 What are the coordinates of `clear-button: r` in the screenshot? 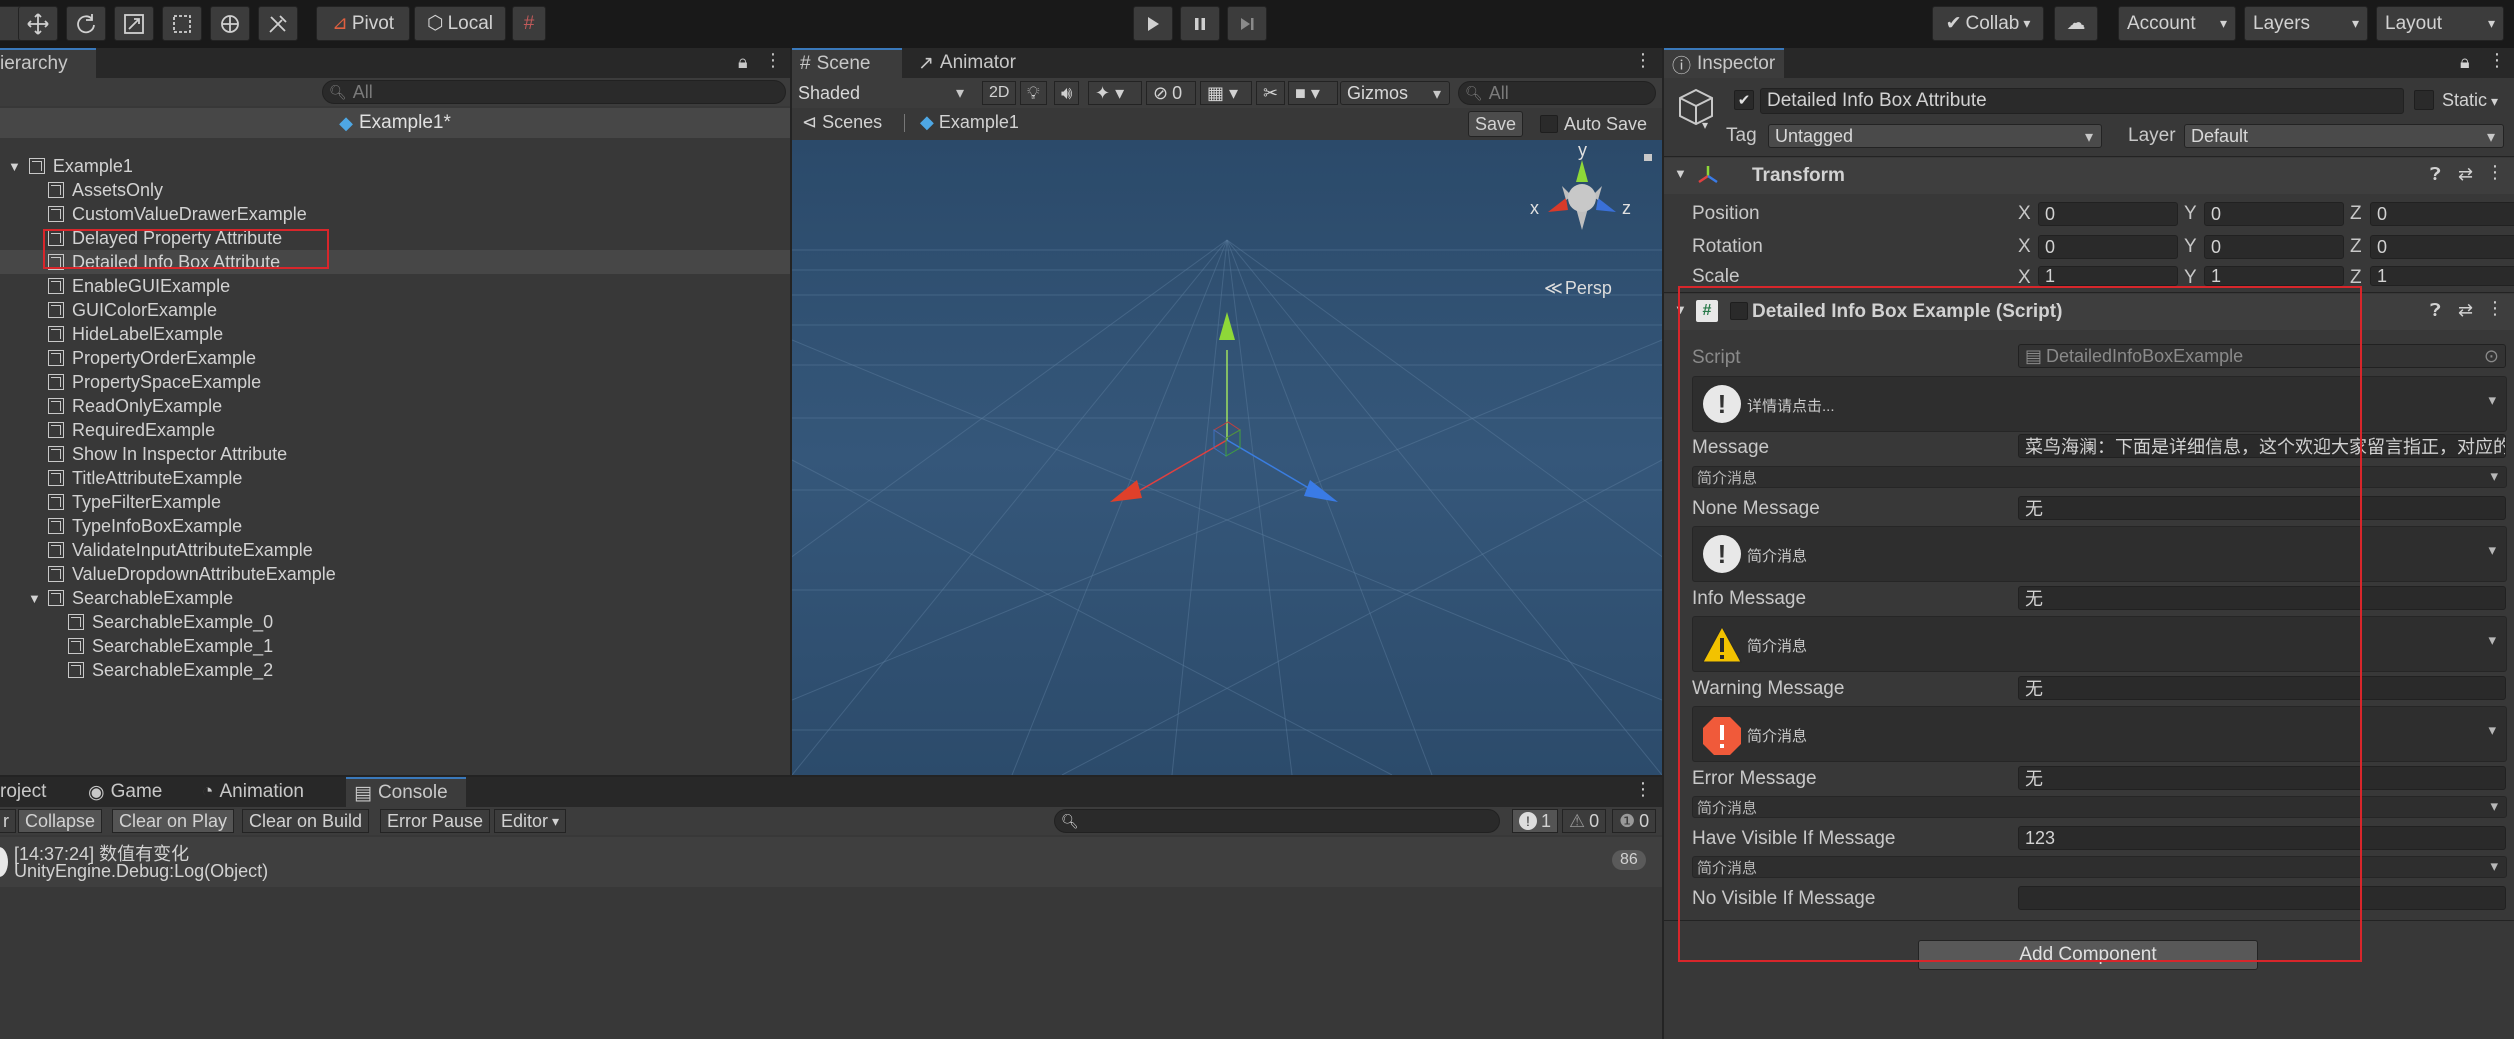 It's located at (8, 821).